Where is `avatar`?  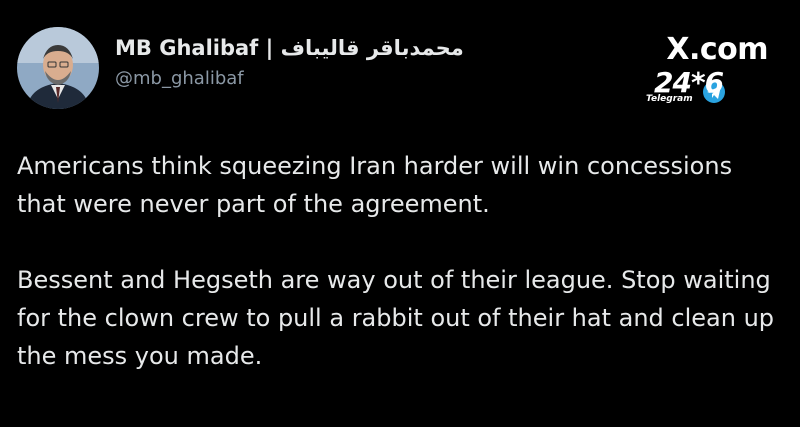
avatar is located at coordinates (58, 68).